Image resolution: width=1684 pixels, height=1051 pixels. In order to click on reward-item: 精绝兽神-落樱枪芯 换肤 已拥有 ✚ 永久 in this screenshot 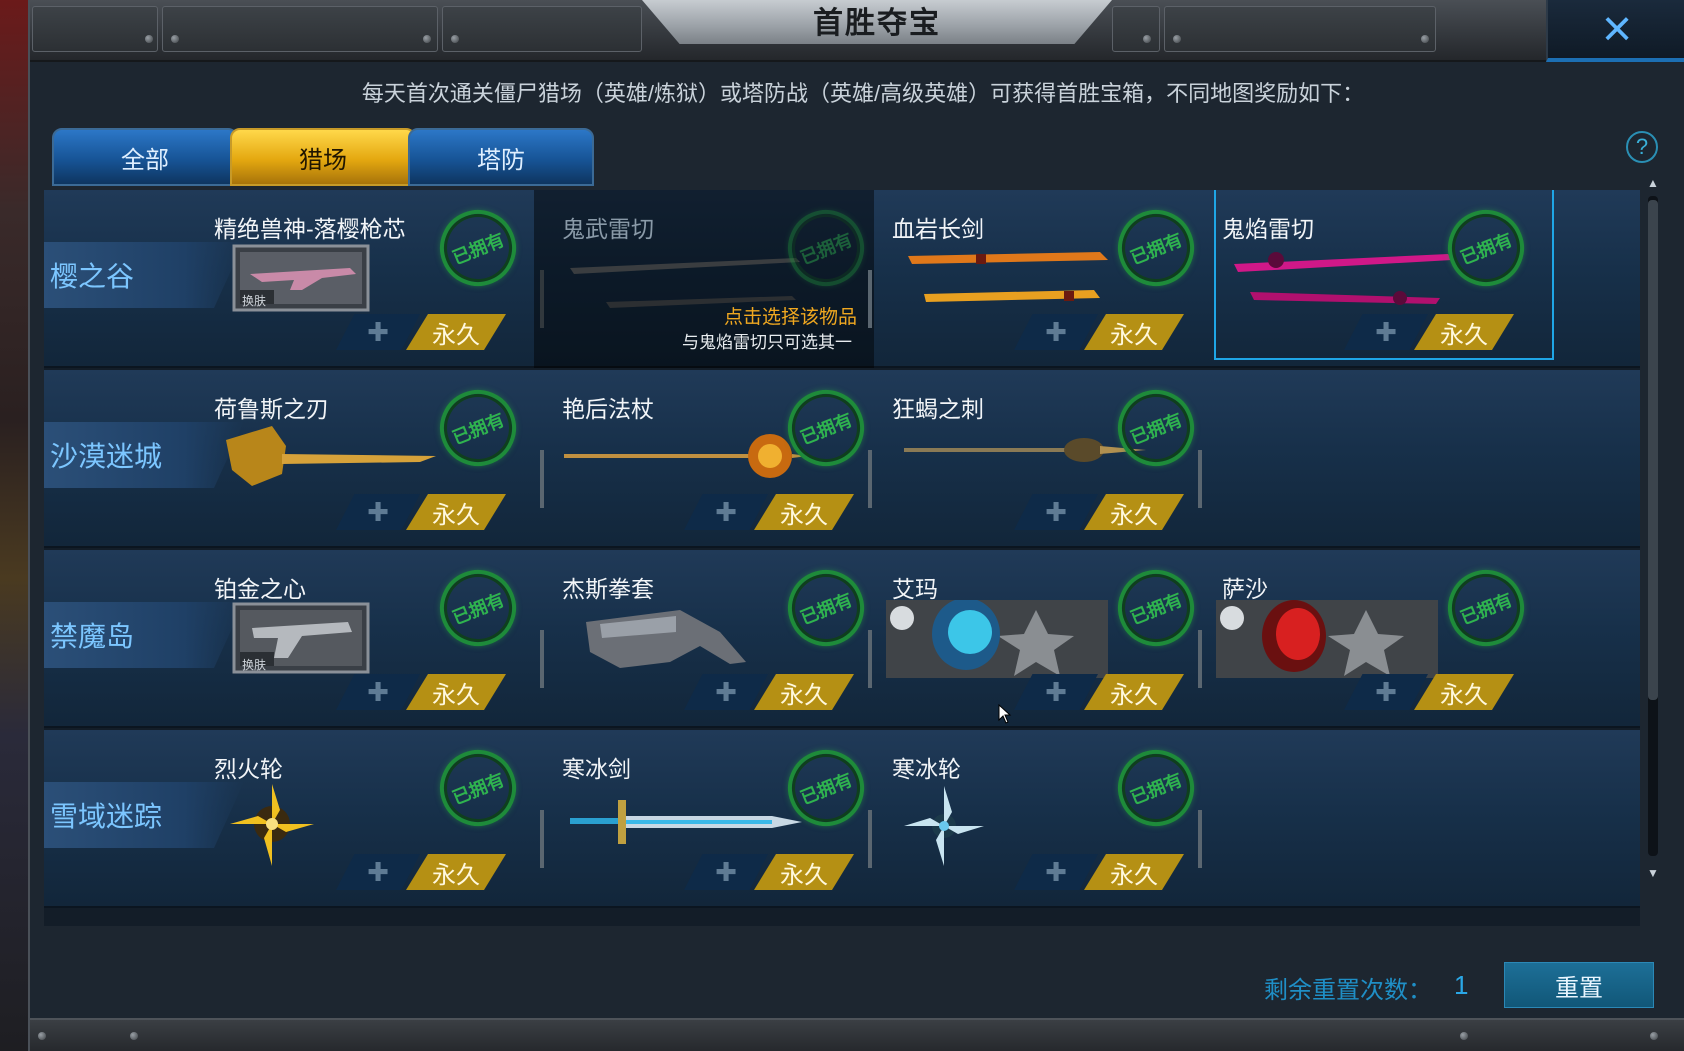, I will do `click(378, 279)`.